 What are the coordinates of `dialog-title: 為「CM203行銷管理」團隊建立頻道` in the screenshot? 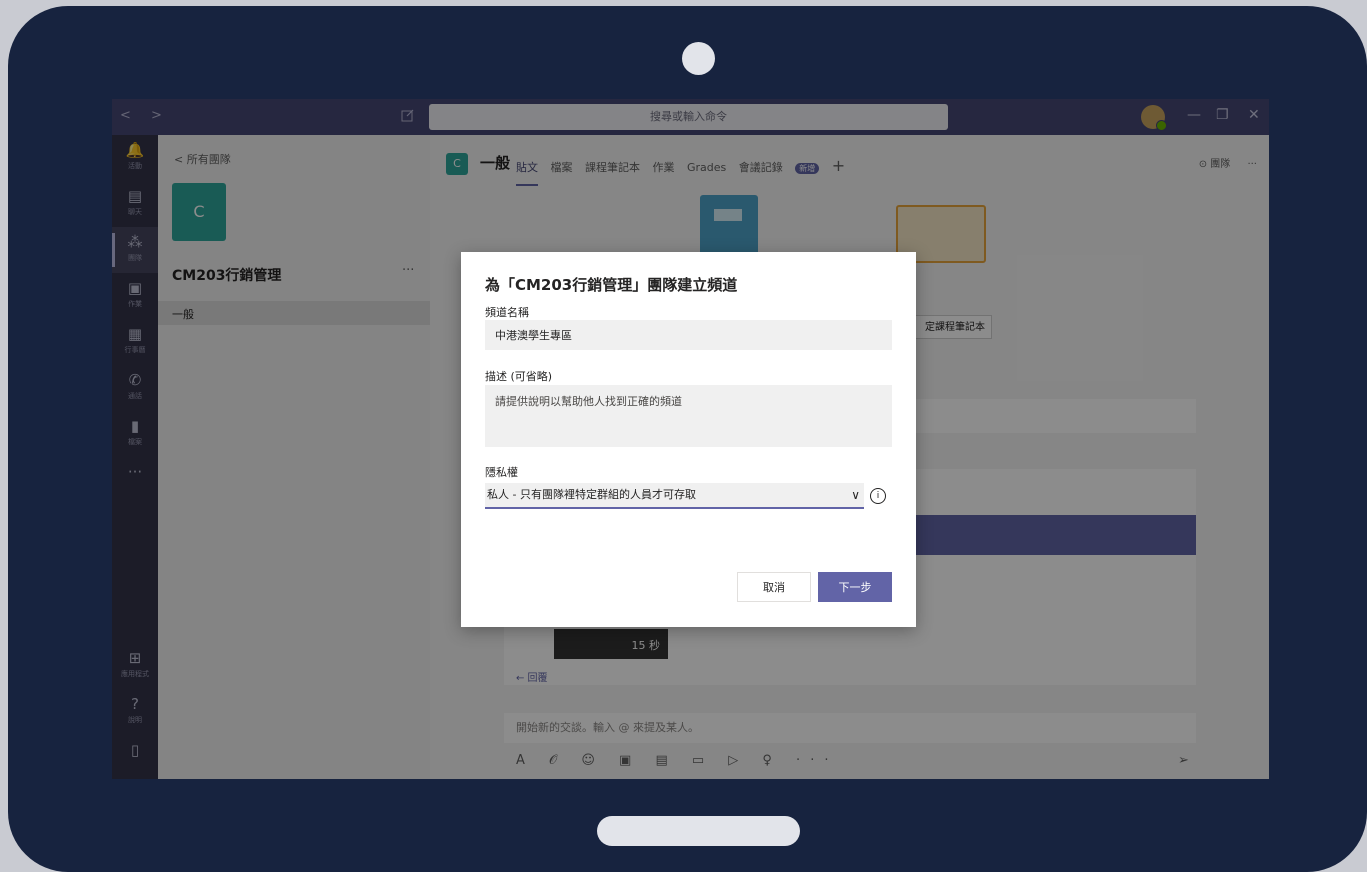 It's located at (611, 285).